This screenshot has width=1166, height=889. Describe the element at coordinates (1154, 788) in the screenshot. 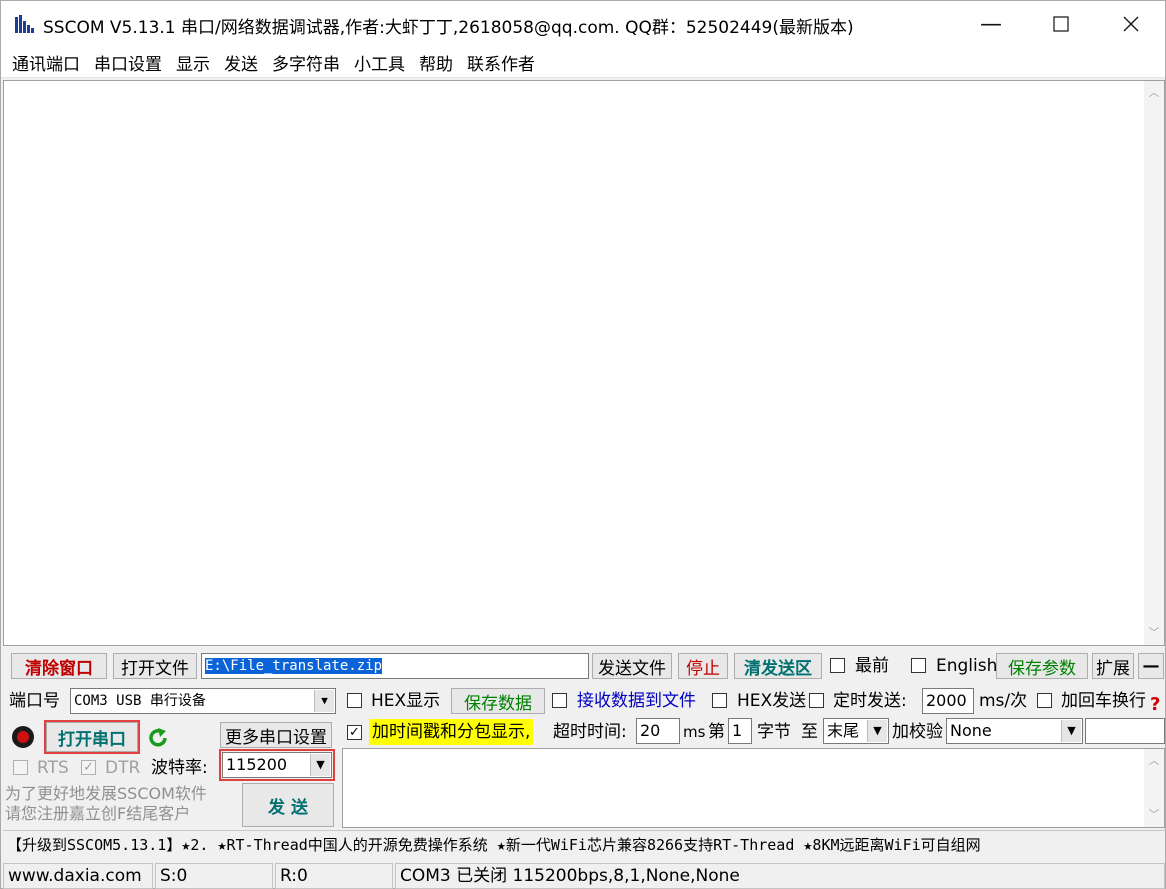

I see `send-scrollbar: ︿ ﹀` at that location.